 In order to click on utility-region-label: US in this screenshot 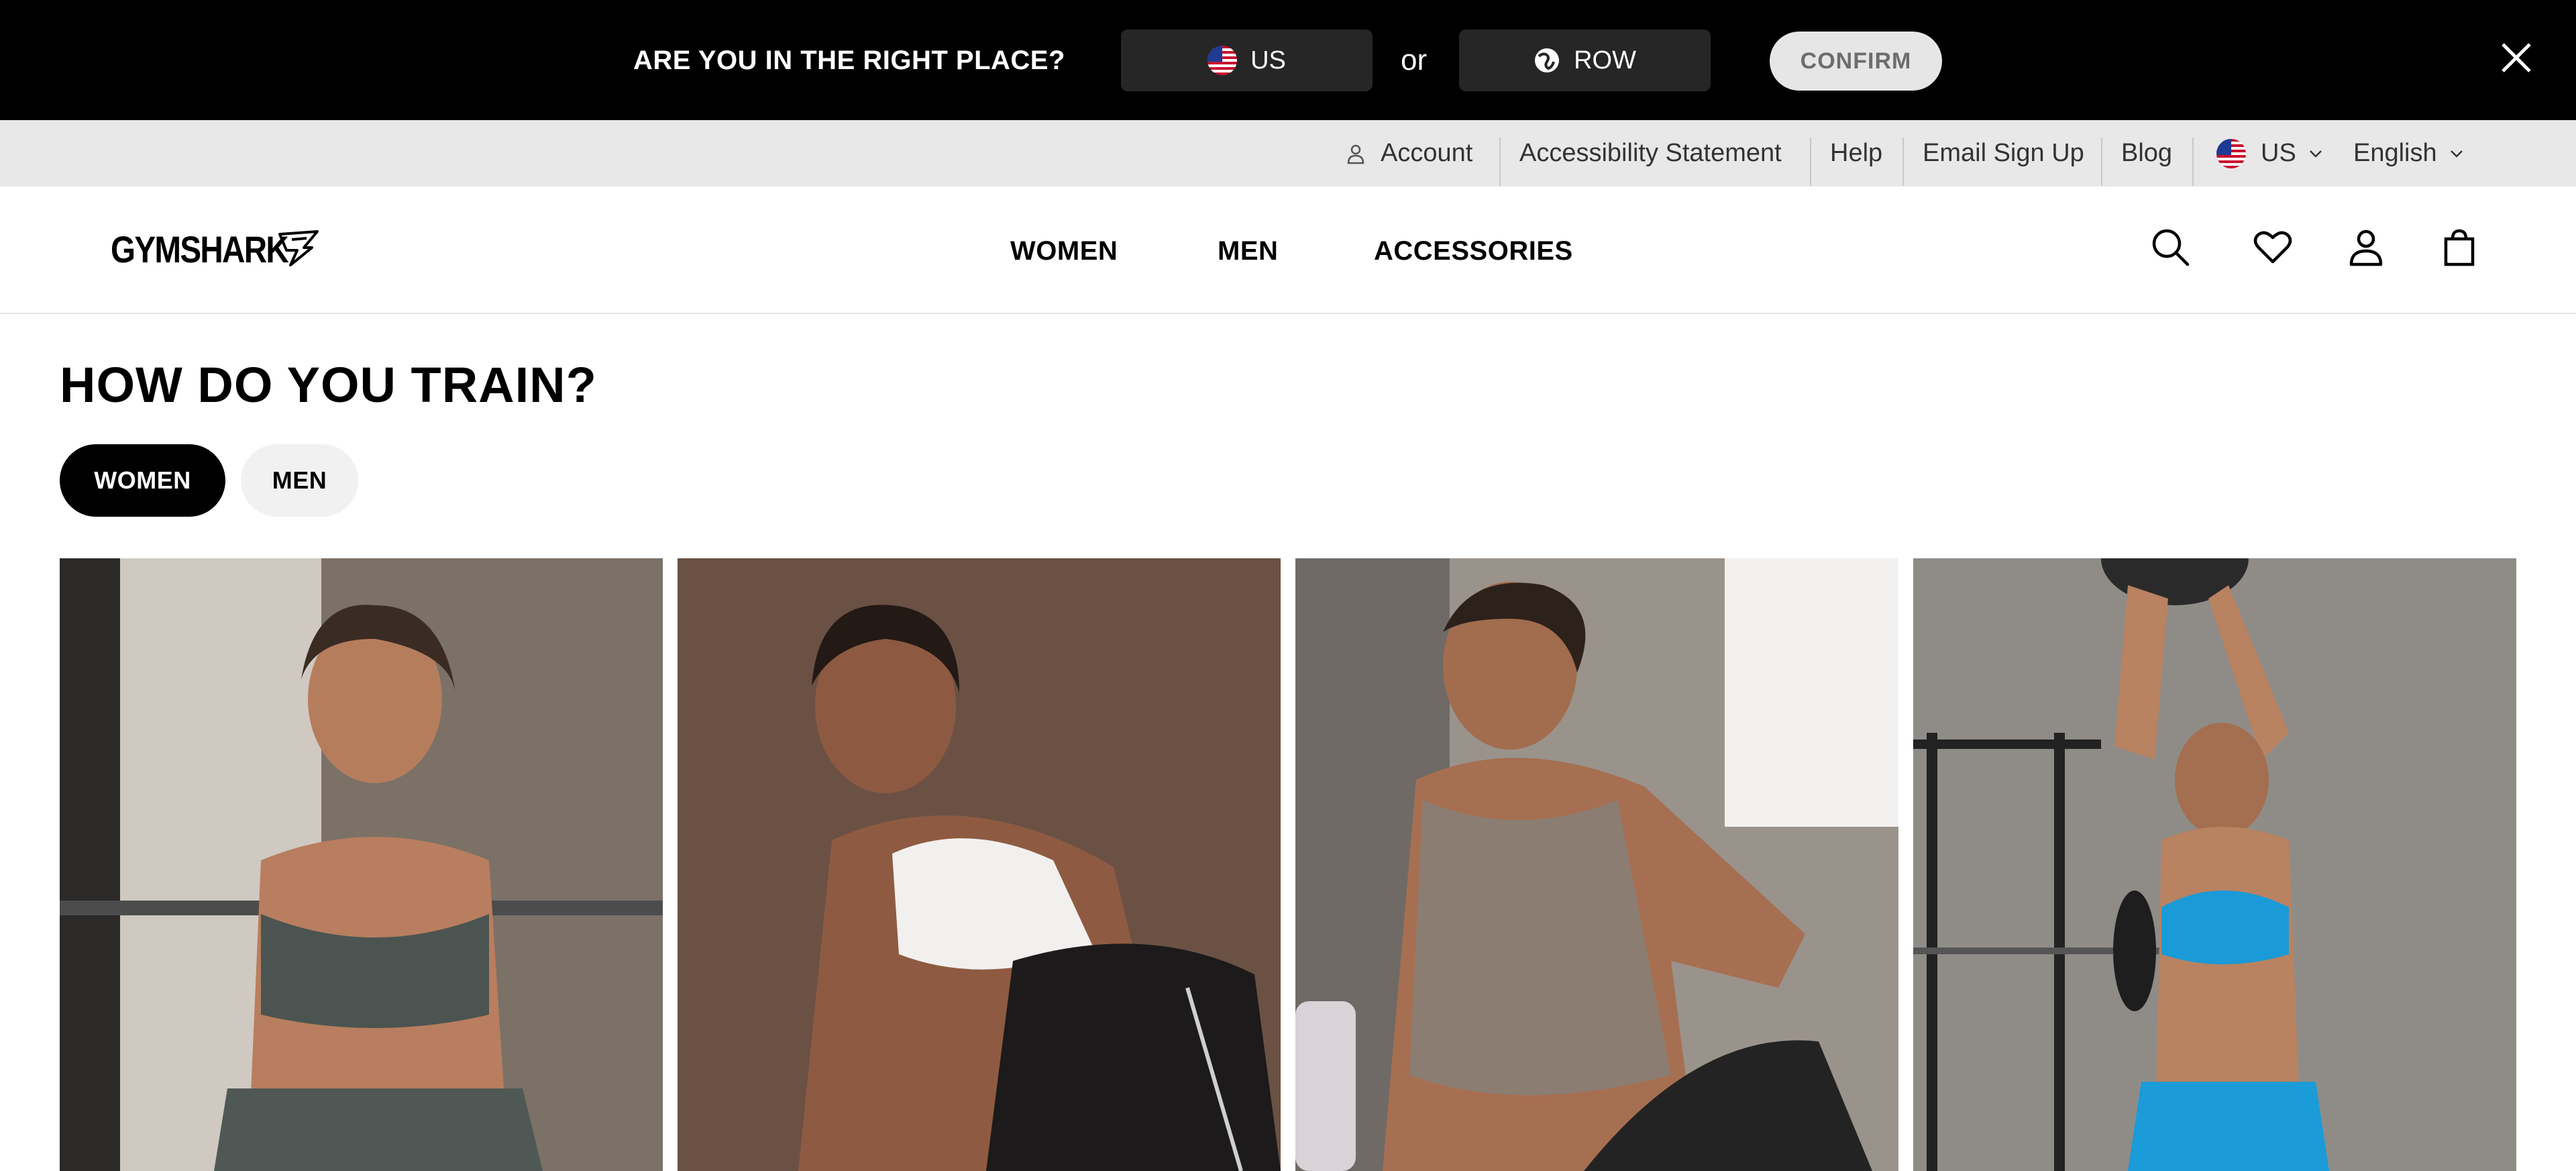, I will do `click(2278, 153)`.